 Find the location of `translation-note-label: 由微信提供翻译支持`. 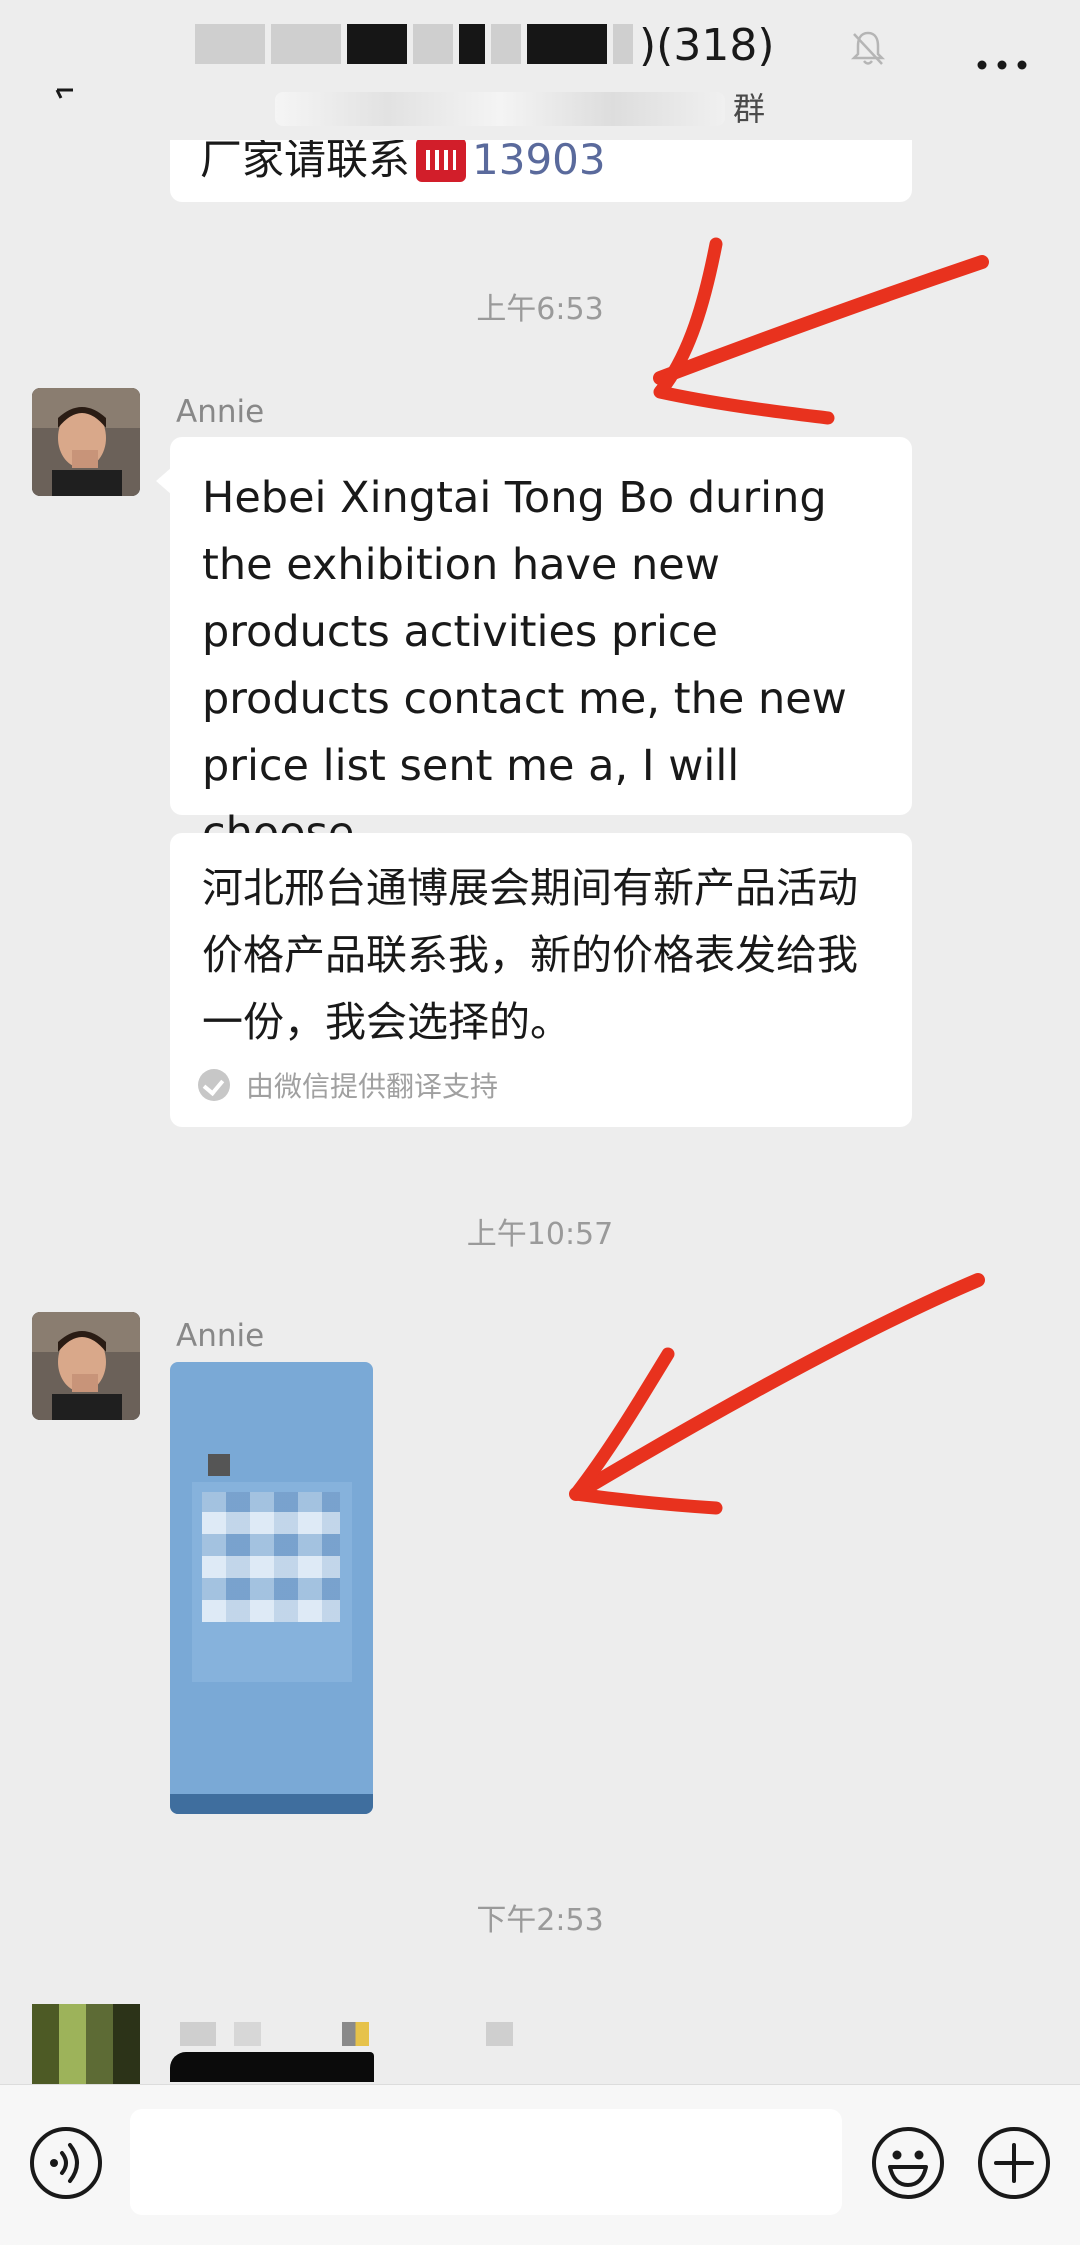

translation-note-label: 由微信提供翻译支持 is located at coordinates (372, 1086).